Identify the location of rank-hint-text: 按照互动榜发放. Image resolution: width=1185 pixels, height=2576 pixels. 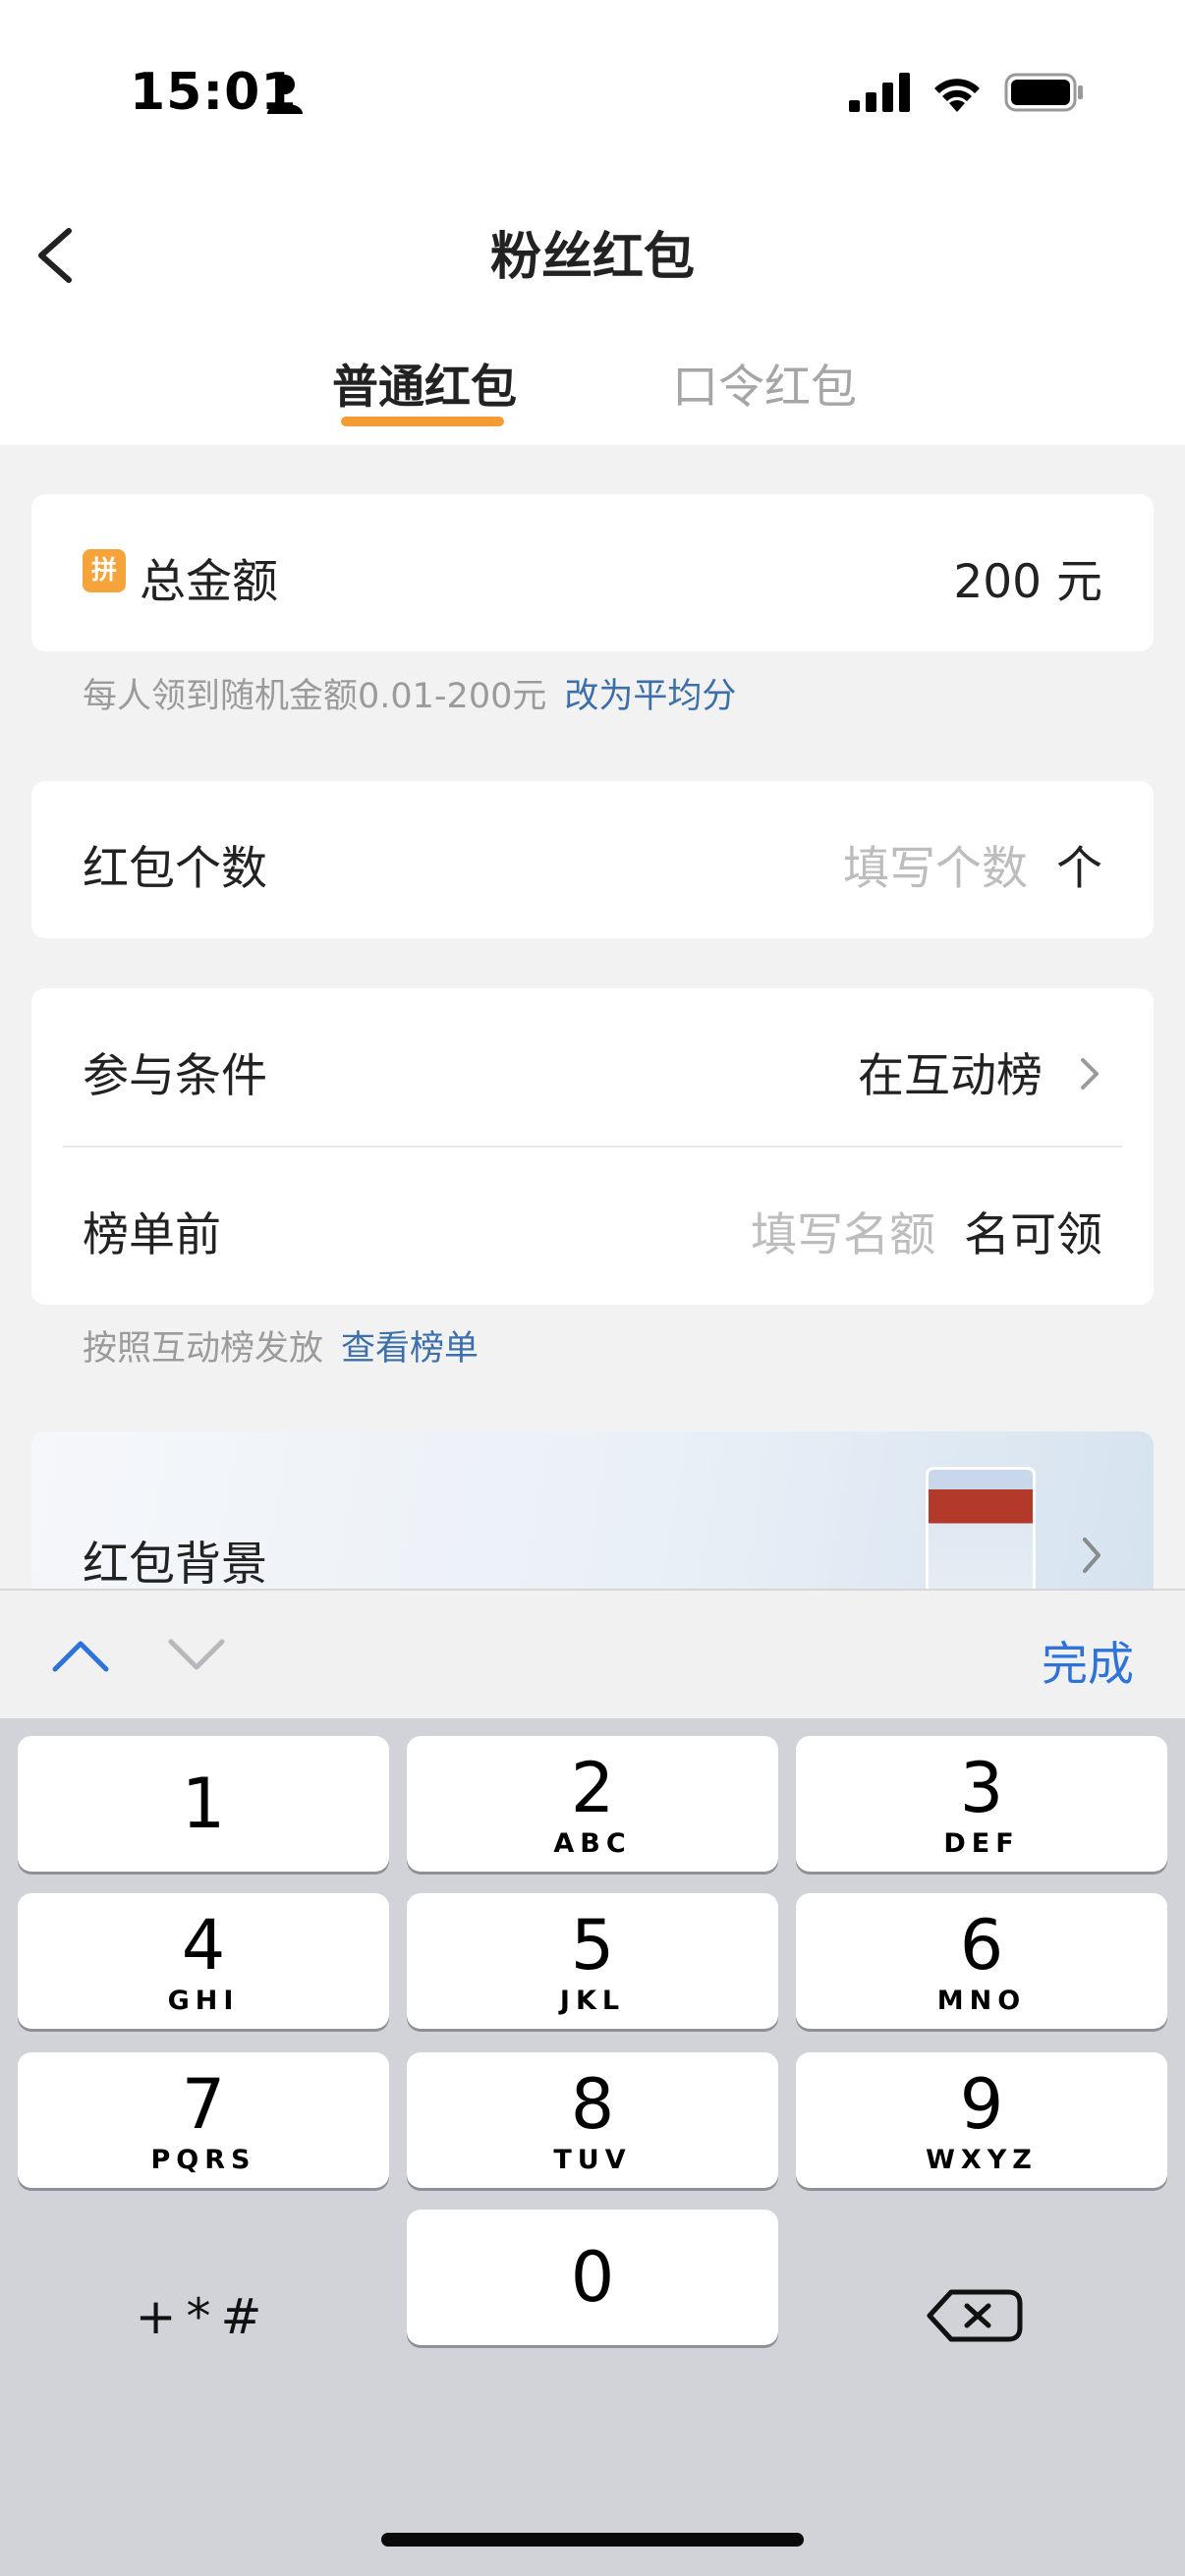
(204, 1349).